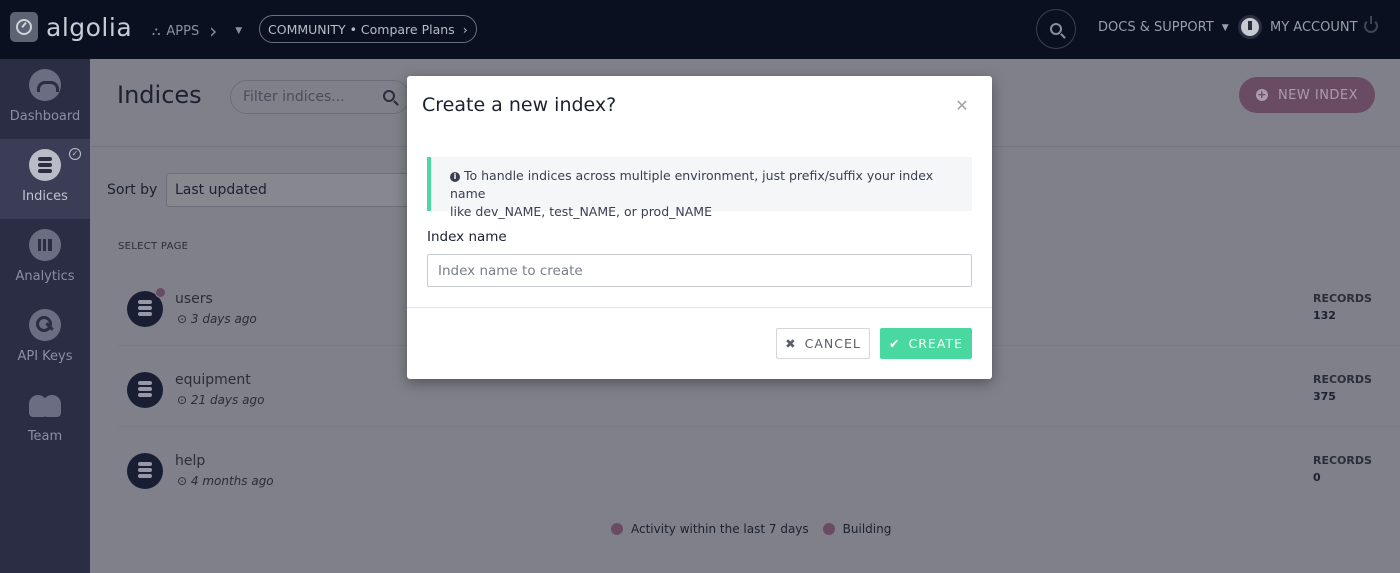 This screenshot has width=1400, height=573. Describe the element at coordinates (1318, 95) in the screenshot. I see `new-index-label: NEW INDEX` at that location.